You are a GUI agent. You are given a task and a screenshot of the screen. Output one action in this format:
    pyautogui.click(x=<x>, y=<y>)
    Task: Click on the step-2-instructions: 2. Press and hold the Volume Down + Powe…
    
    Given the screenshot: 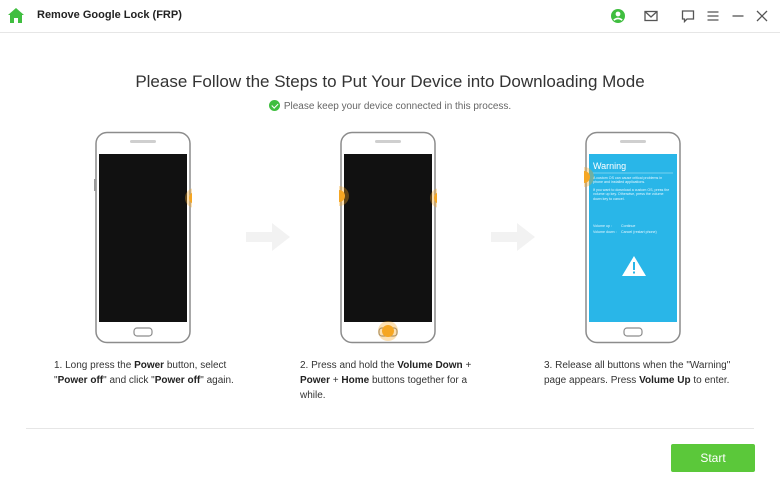 What is the action you would take?
    pyautogui.click(x=391, y=380)
    